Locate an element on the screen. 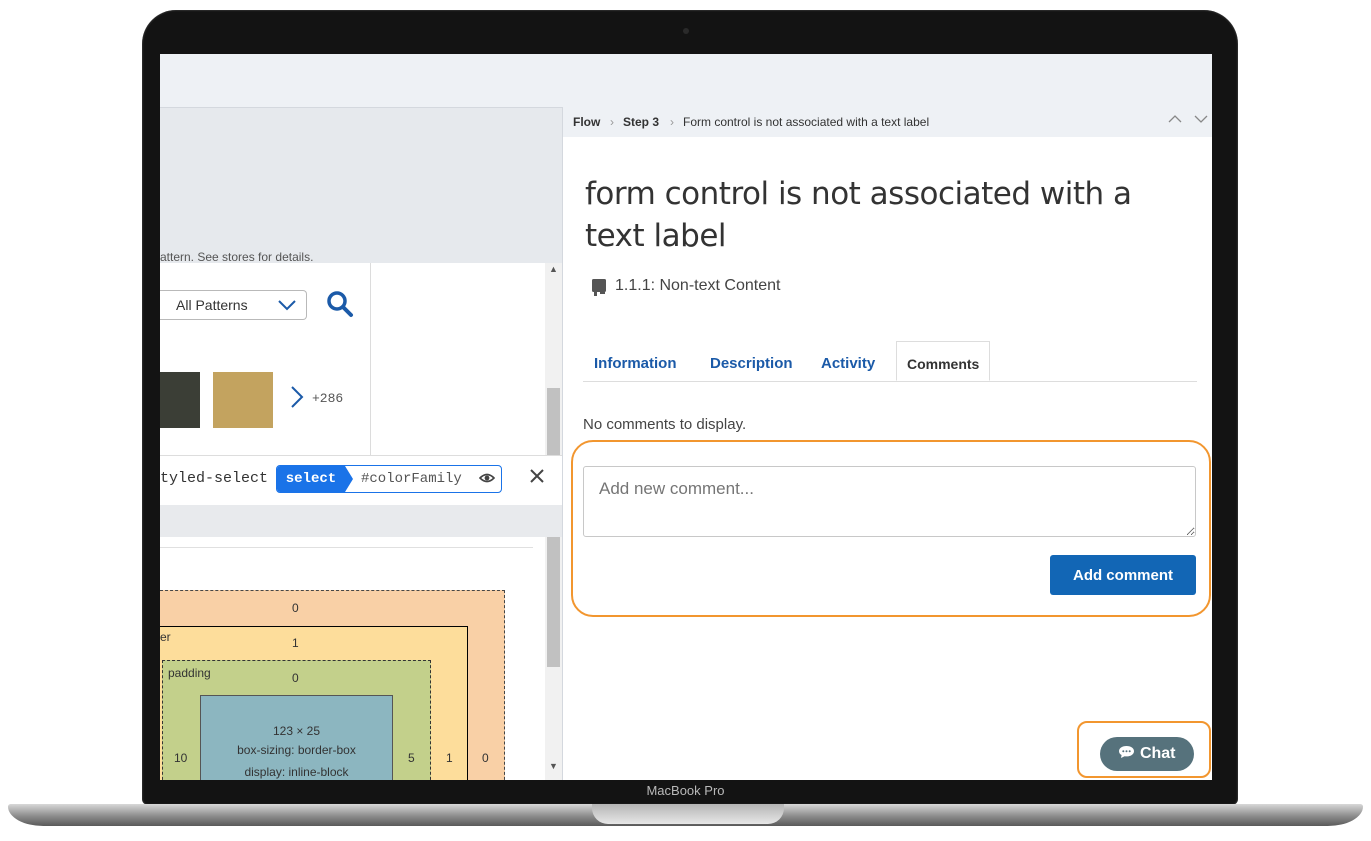  chat-label: Chat is located at coordinates (1157, 753).